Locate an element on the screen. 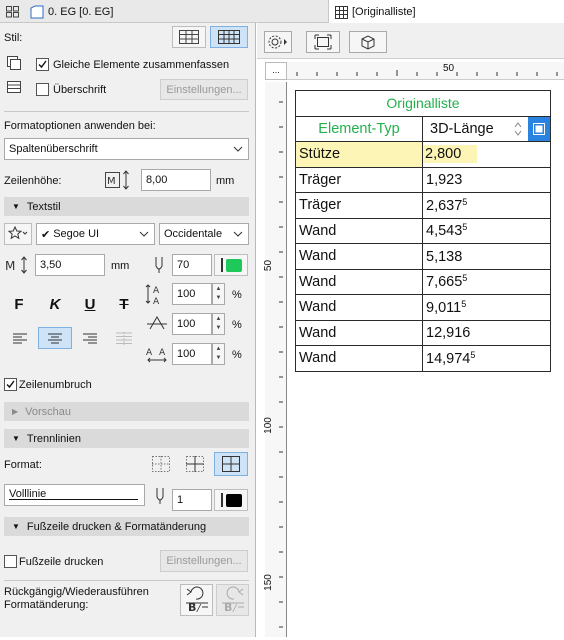 Image resolution: width=564 pixels, height=640 pixels. underline-button: U is located at coordinates (90, 304).